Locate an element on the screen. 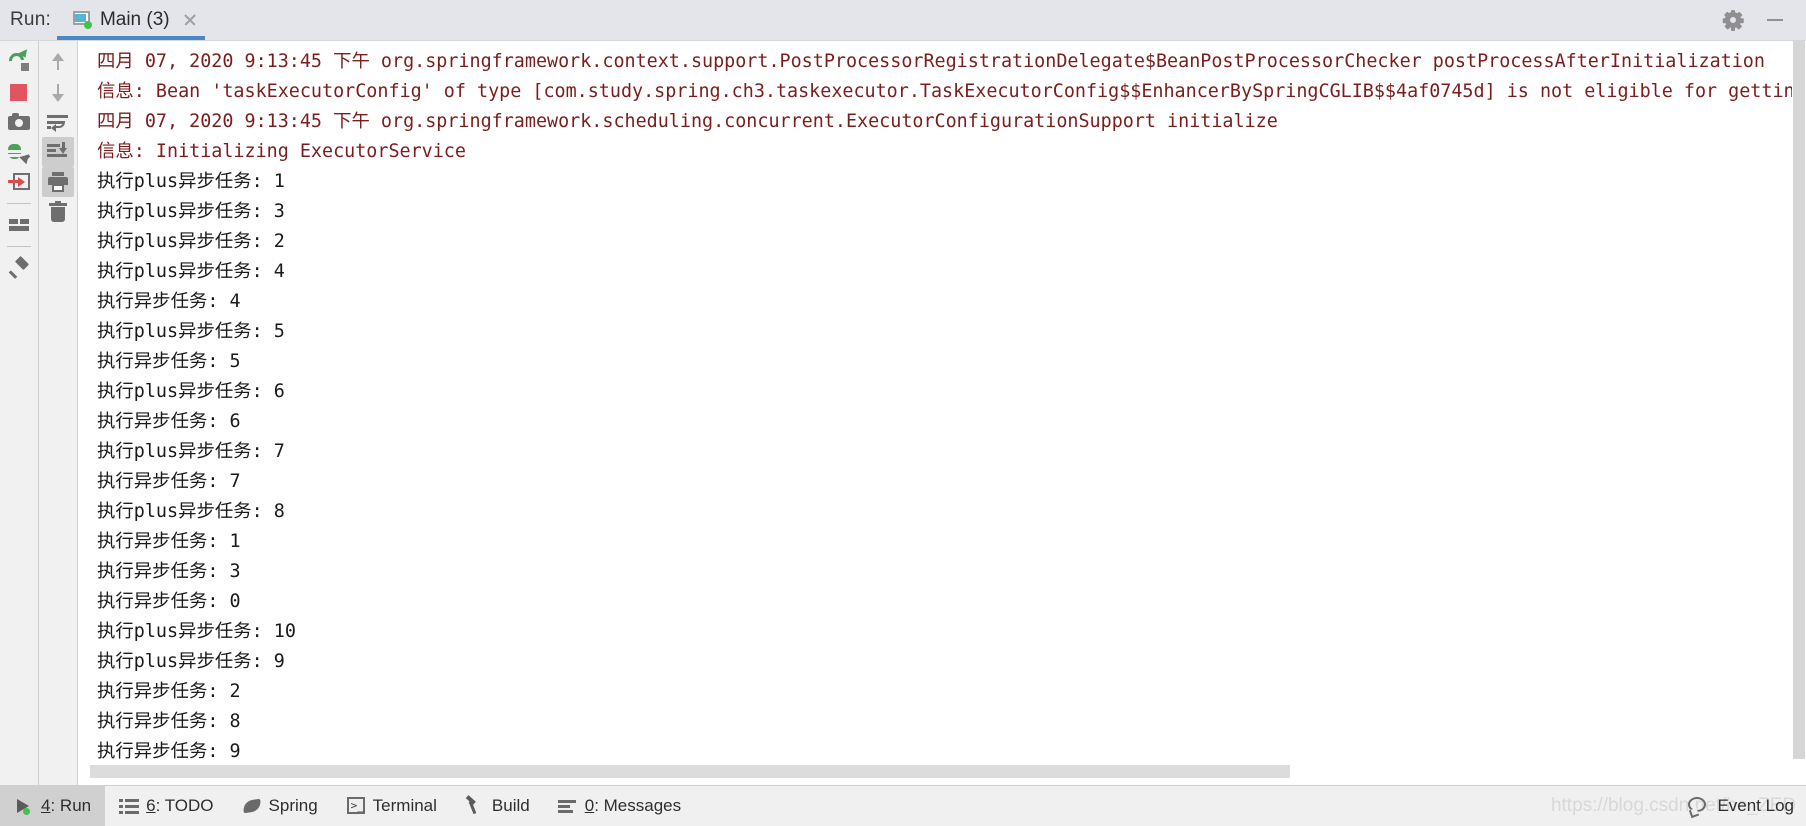  exit-button is located at coordinates (19, 182).